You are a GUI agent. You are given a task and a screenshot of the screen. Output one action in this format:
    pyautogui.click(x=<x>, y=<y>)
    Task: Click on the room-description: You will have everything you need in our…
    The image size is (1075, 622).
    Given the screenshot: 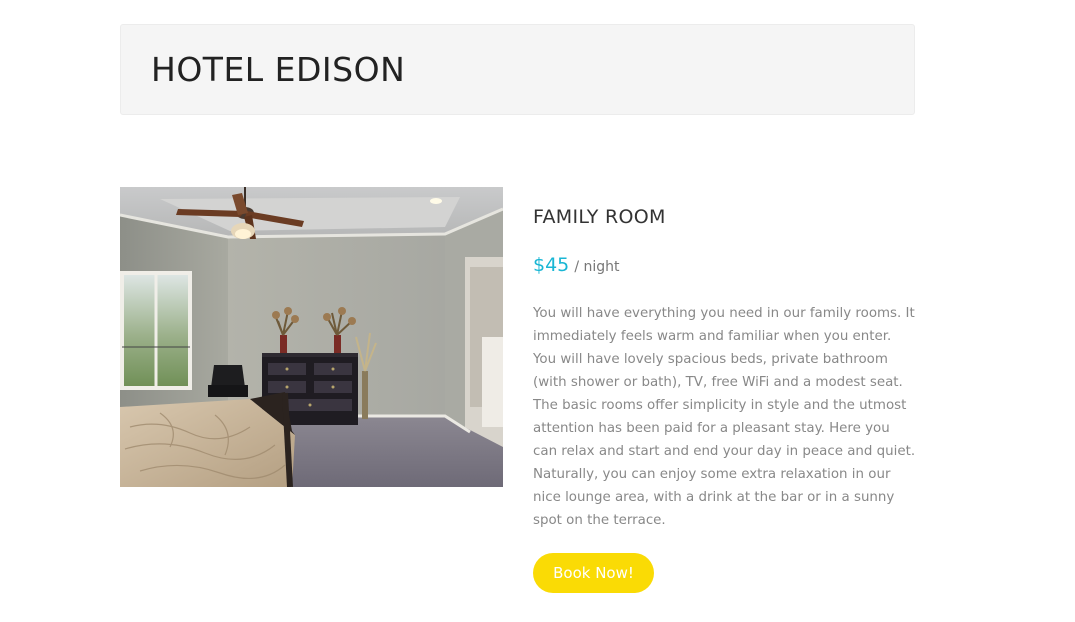 What is the action you would take?
    pyautogui.click(x=724, y=417)
    